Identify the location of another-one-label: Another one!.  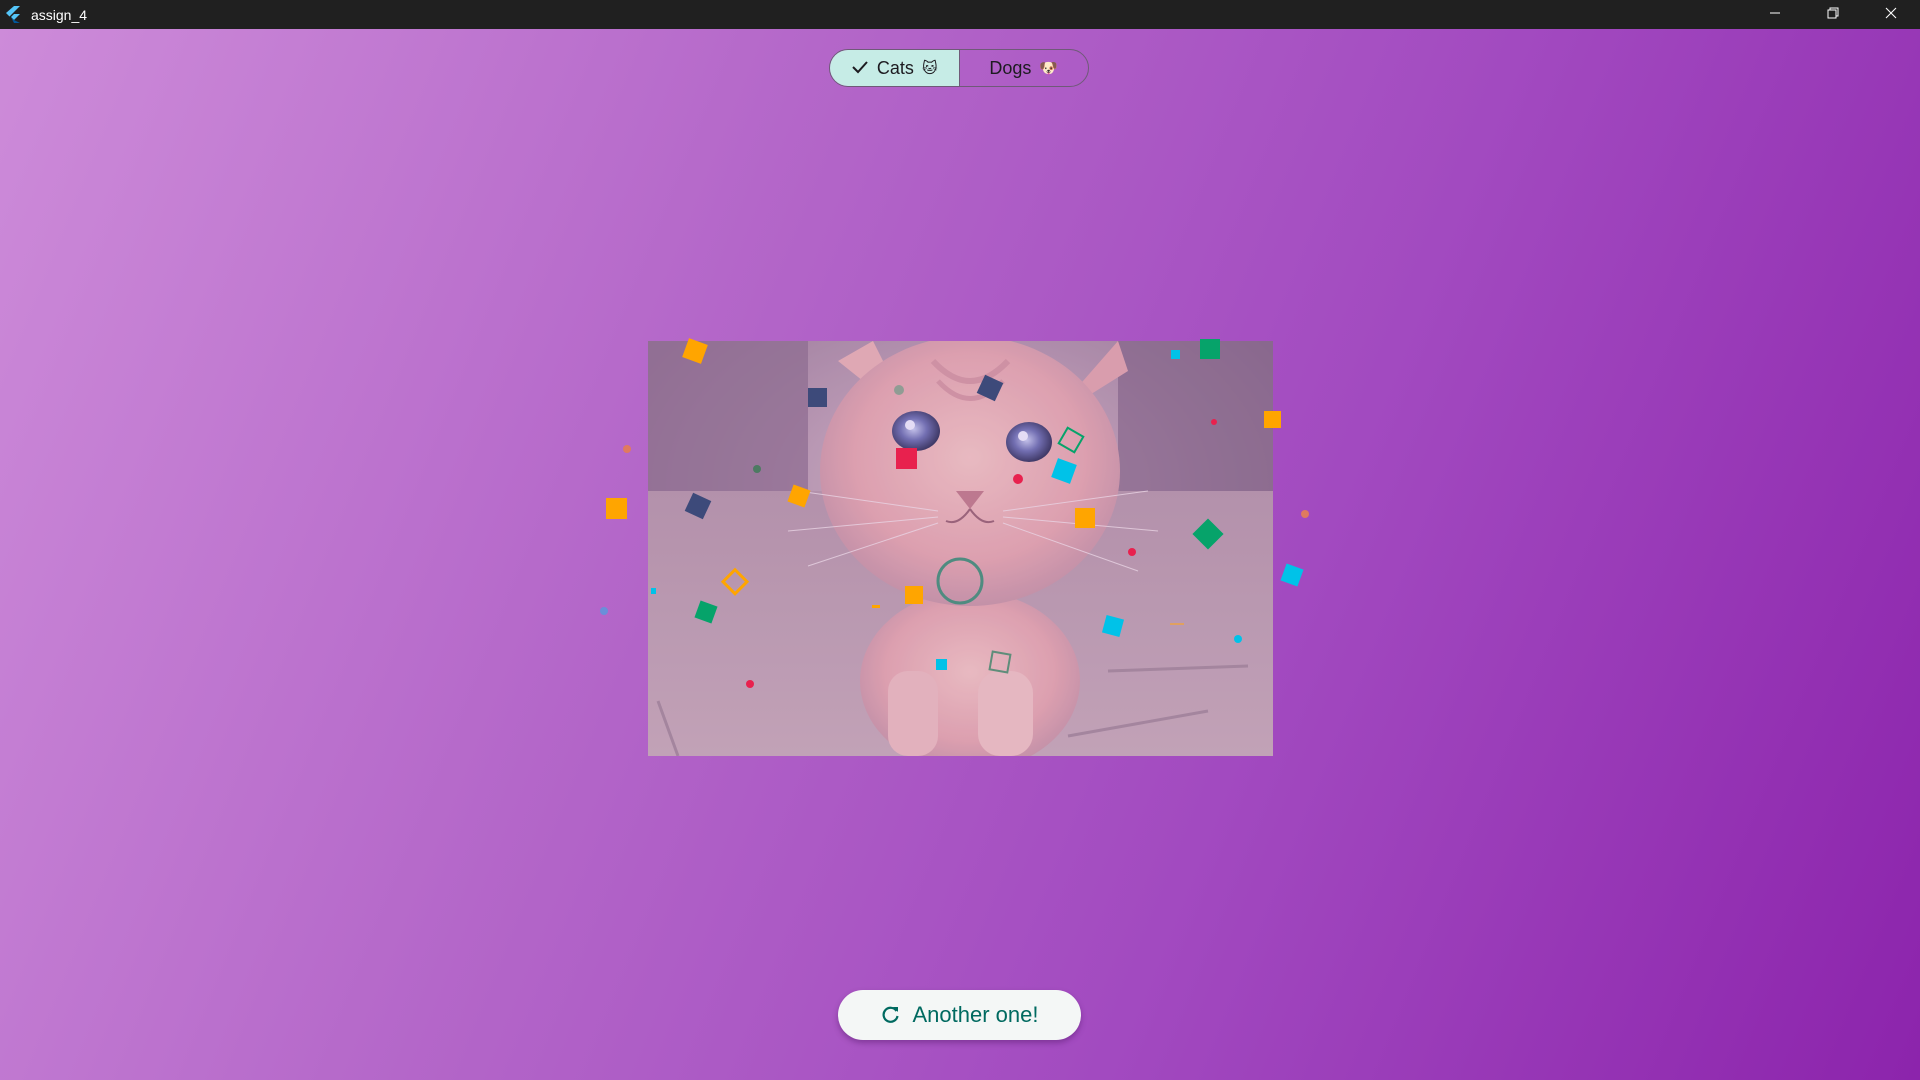
(975, 1014).